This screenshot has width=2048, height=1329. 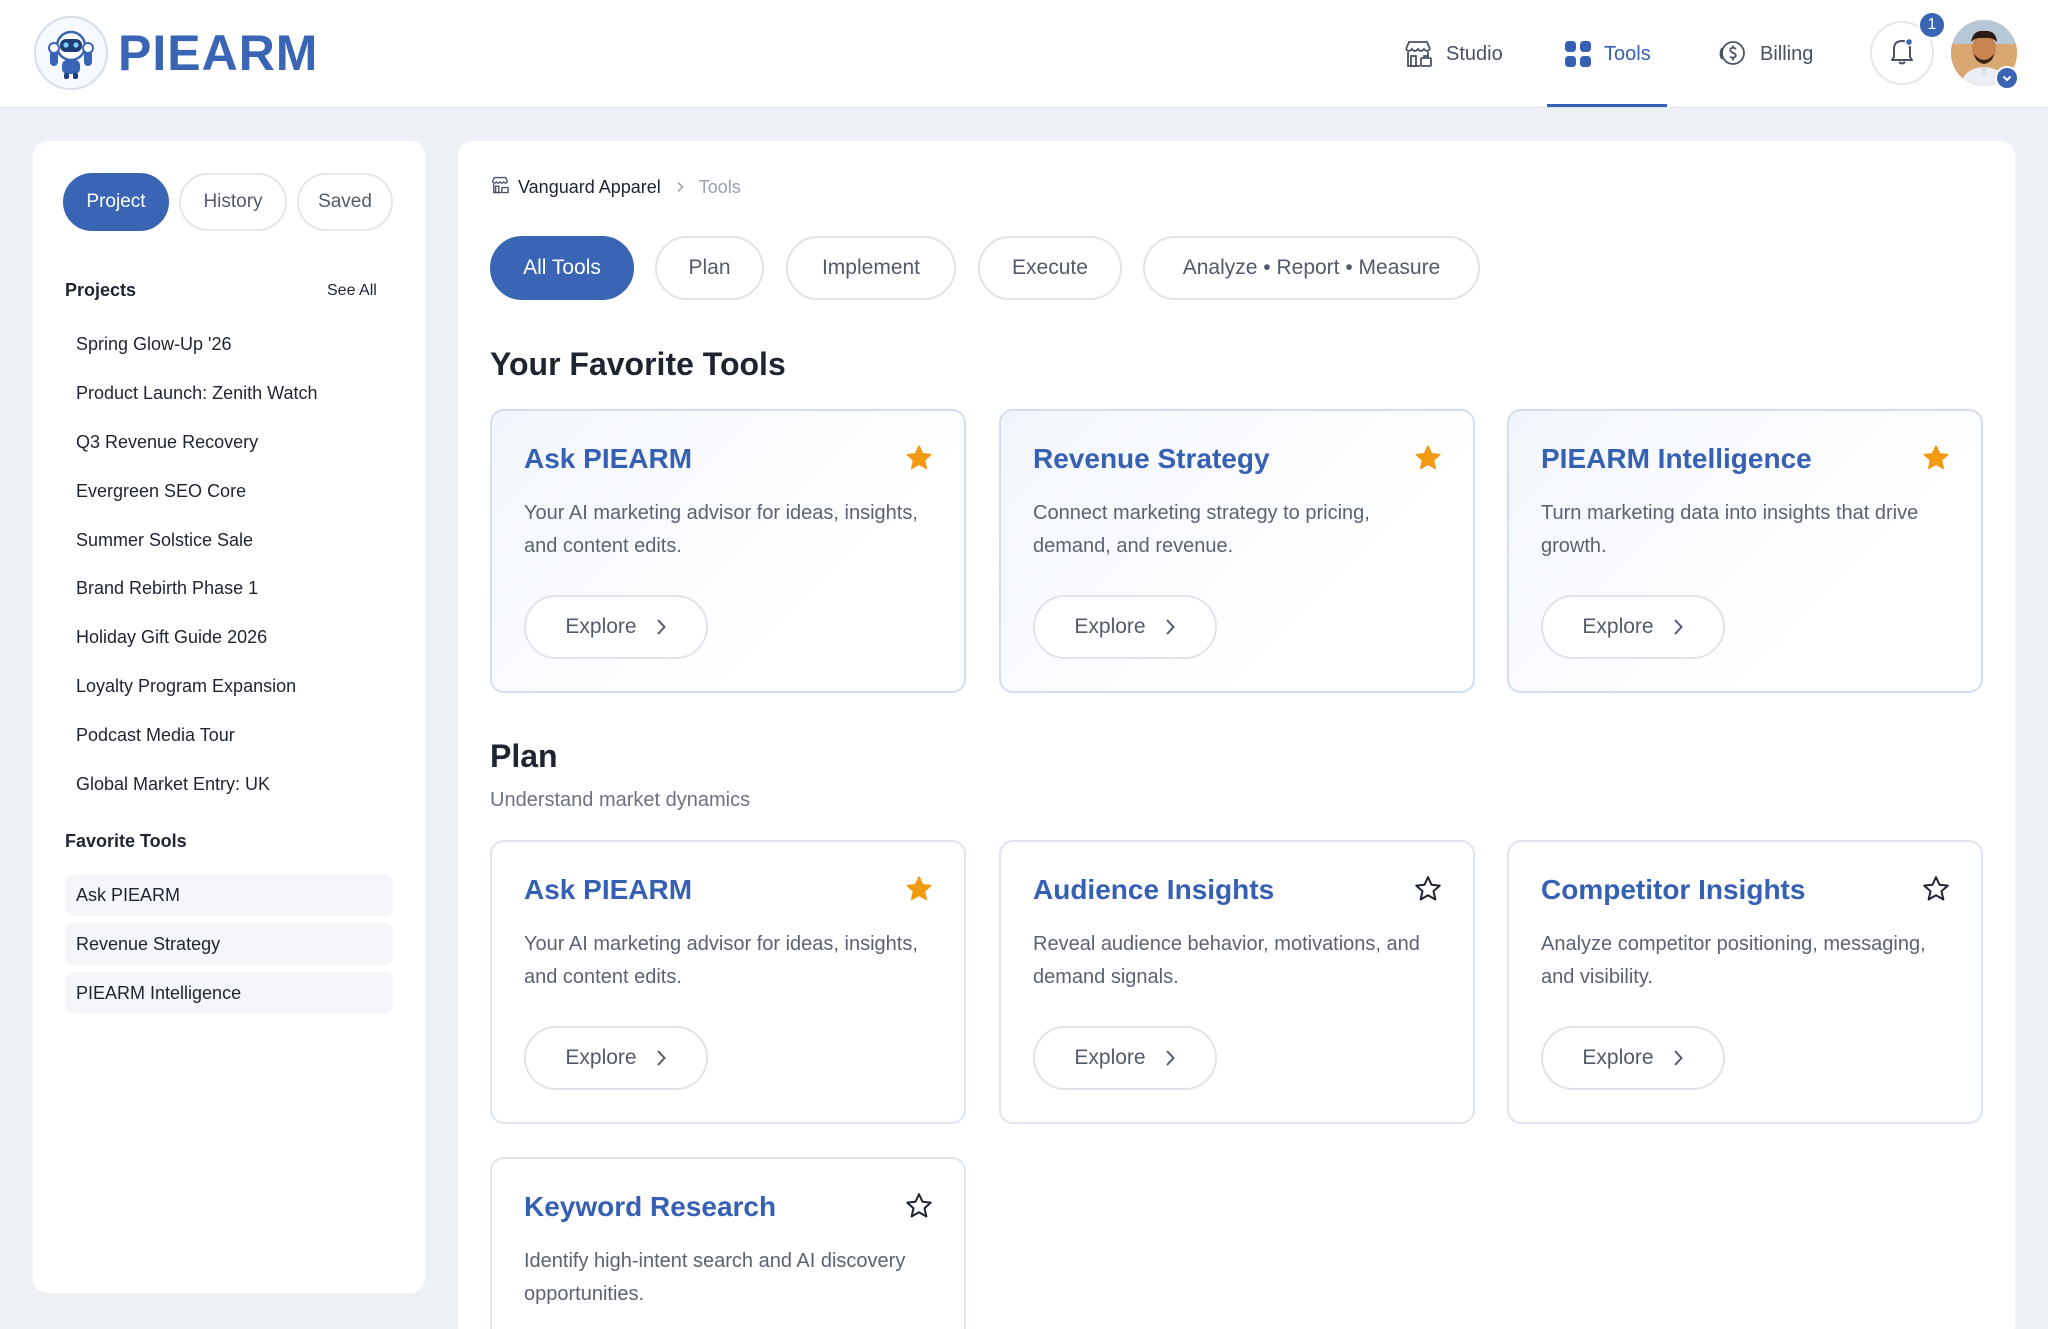 I want to click on projects-heading: Projects, so click(x=101, y=290).